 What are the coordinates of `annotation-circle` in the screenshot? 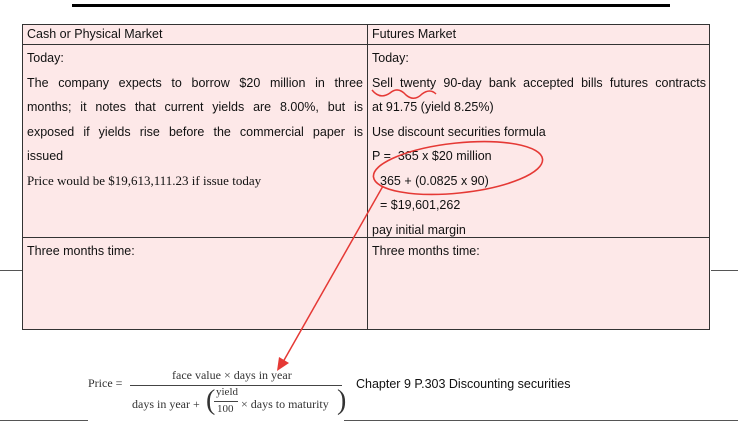 It's located at (458, 168).